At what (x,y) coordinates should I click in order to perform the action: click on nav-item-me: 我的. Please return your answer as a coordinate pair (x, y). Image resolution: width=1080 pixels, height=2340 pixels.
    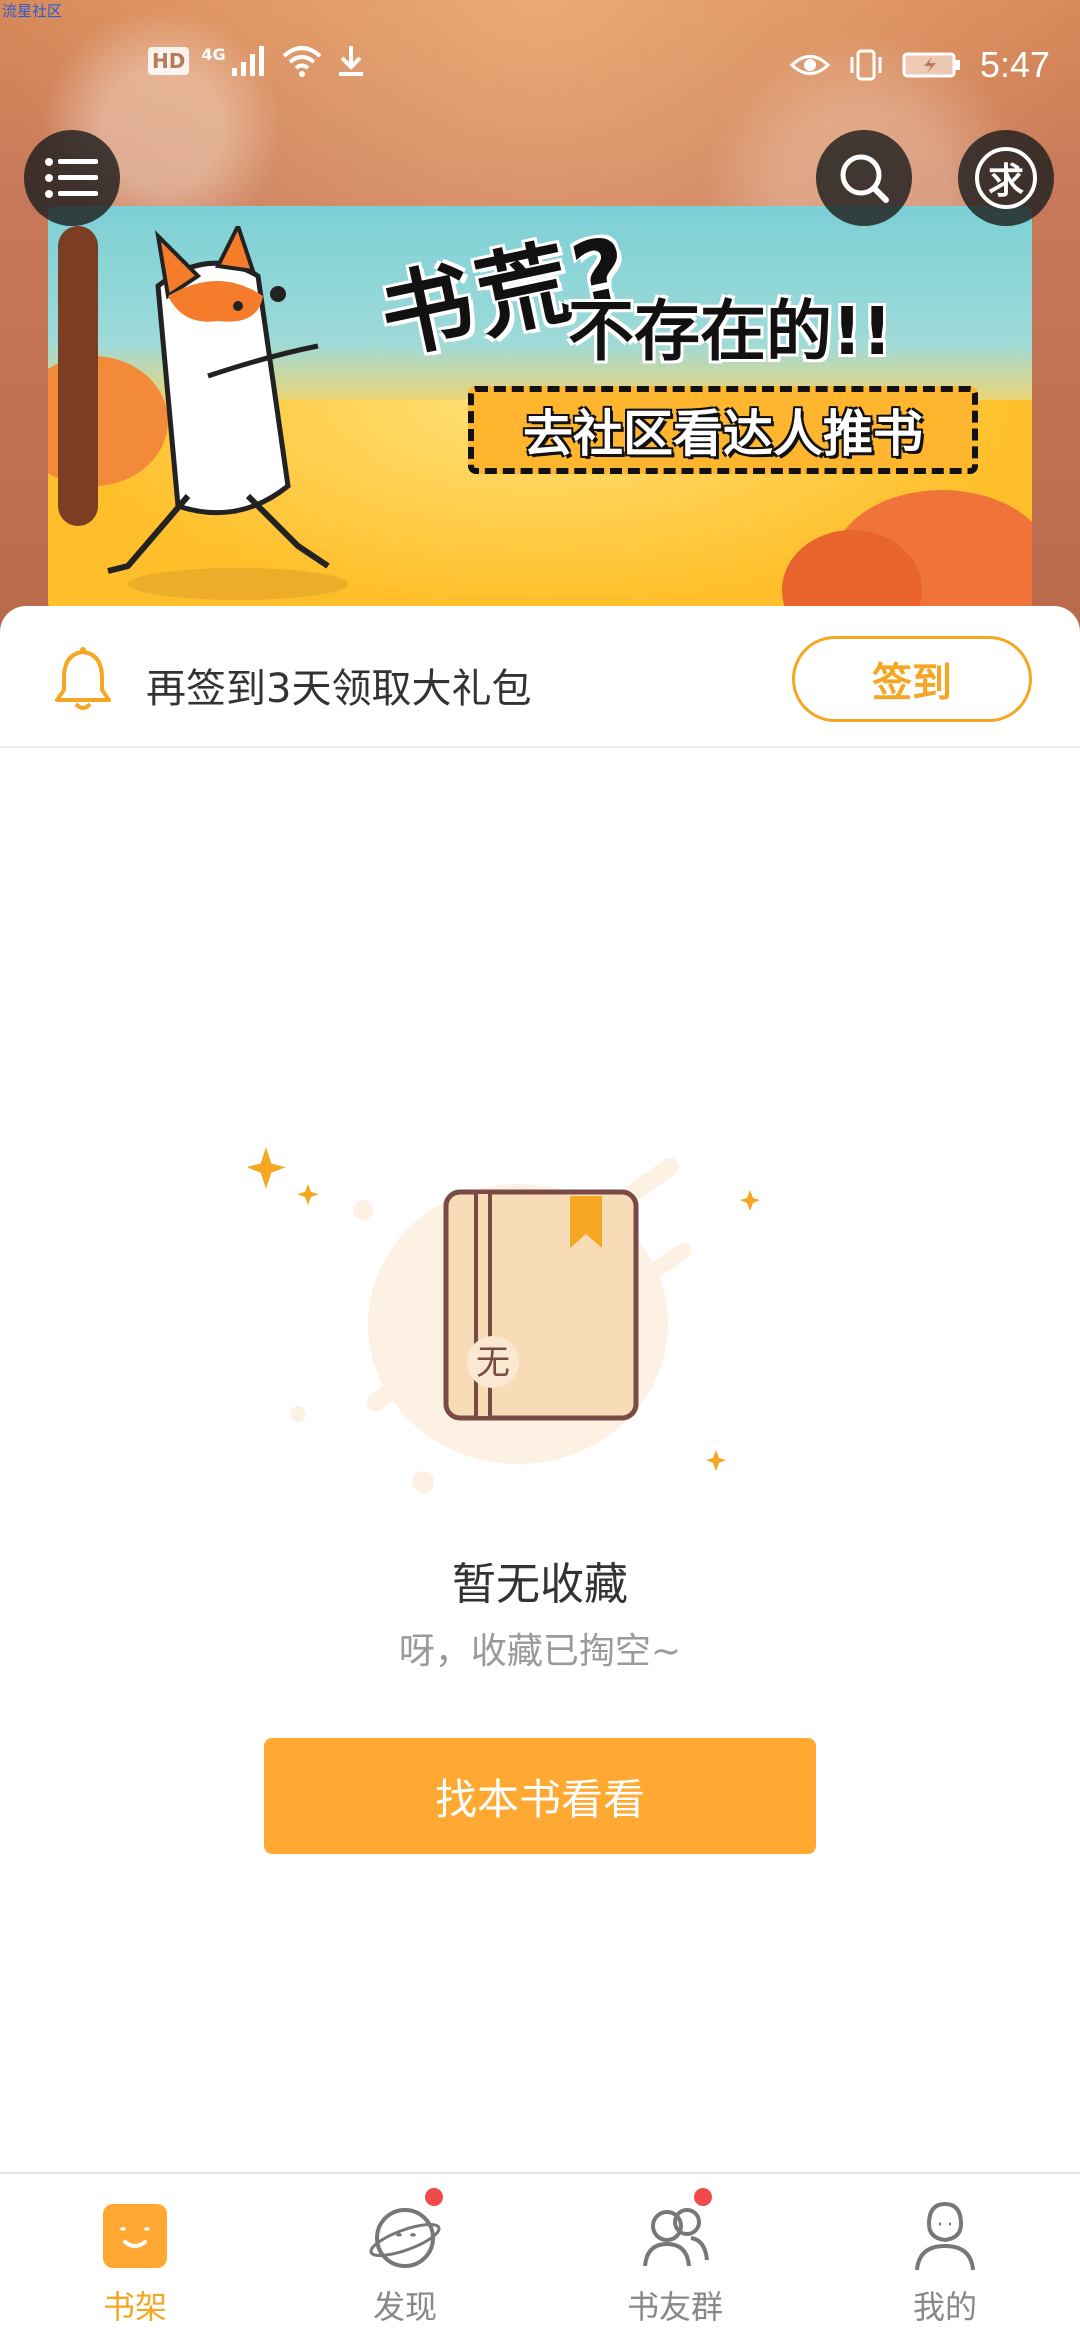
    Looking at the image, I should click on (945, 2257).